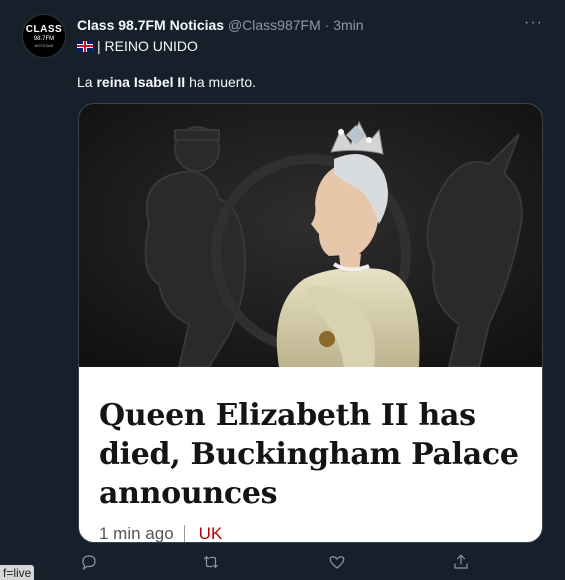 The width and height of the screenshot is (565, 580). I want to click on card-time: 1 min ago, so click(136, 533).